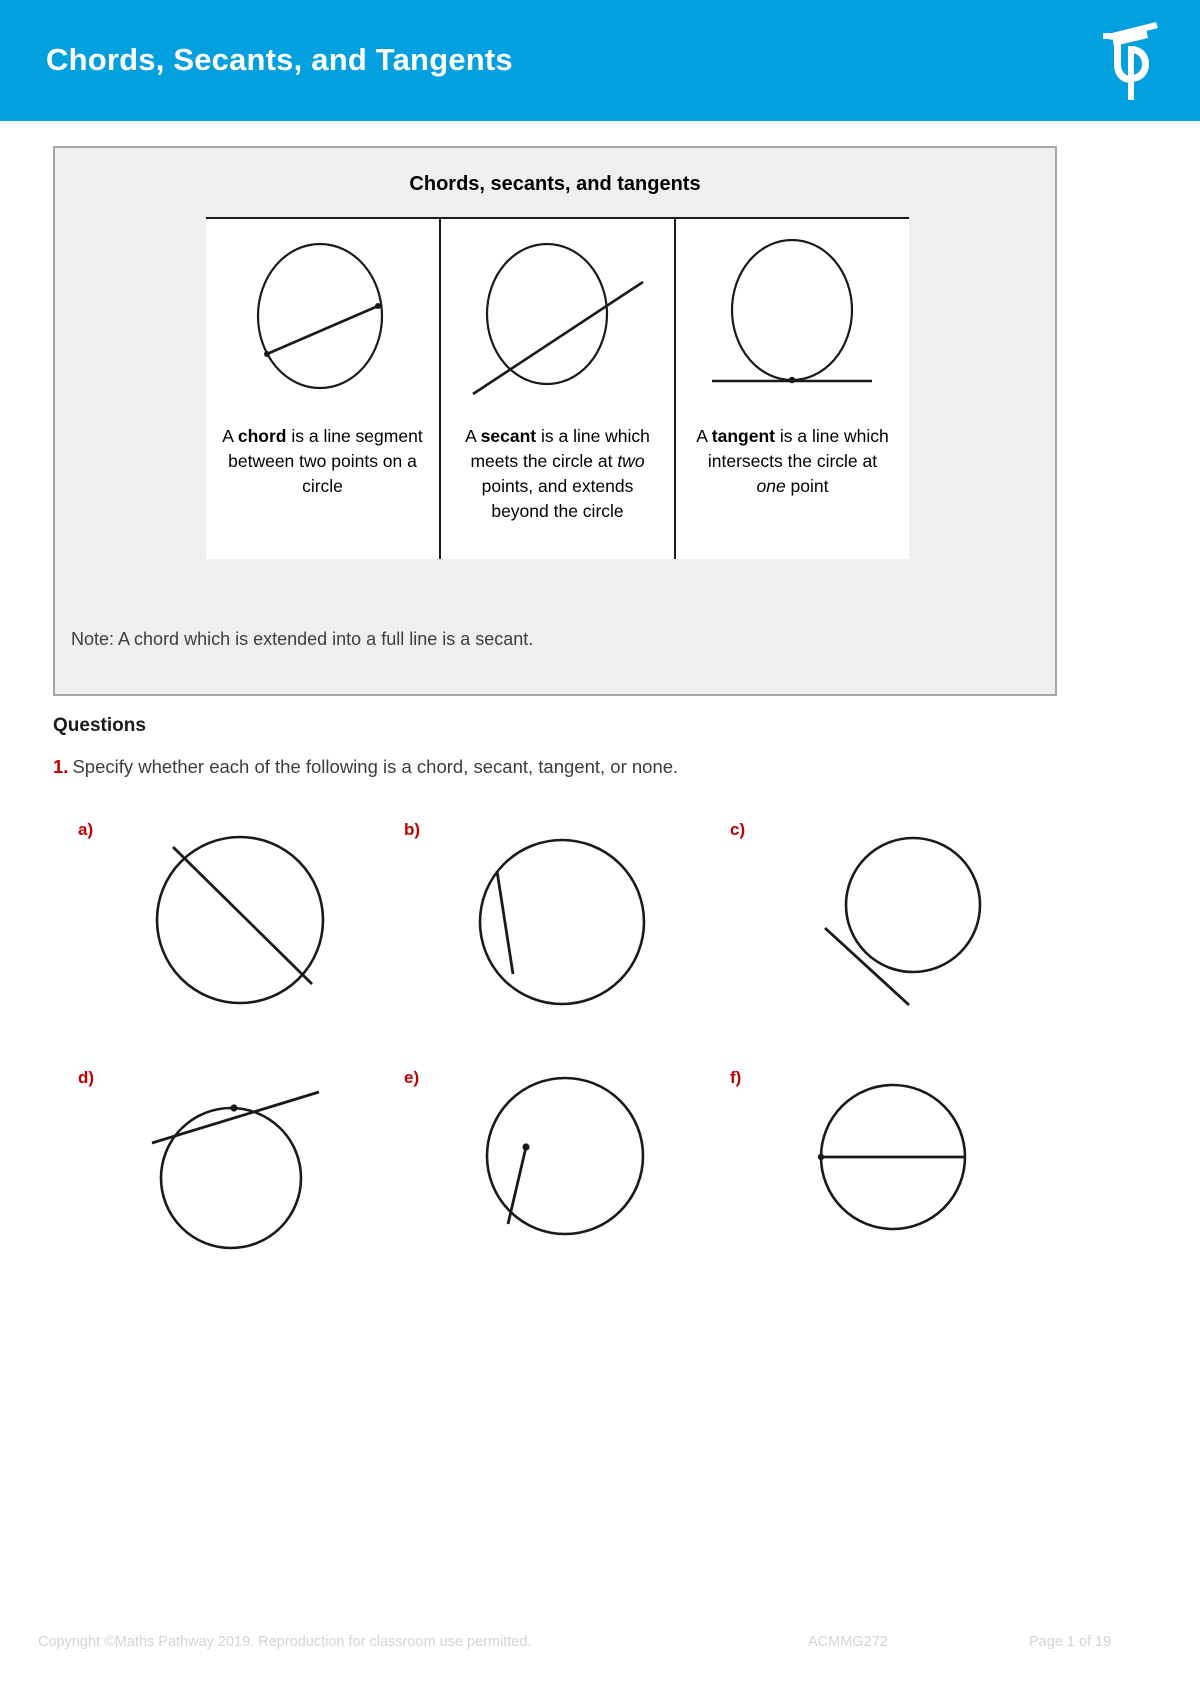 The height and width of the screenshot is (1698, 1200). I want to click on diagram-figure-e, so click(564, 1165).